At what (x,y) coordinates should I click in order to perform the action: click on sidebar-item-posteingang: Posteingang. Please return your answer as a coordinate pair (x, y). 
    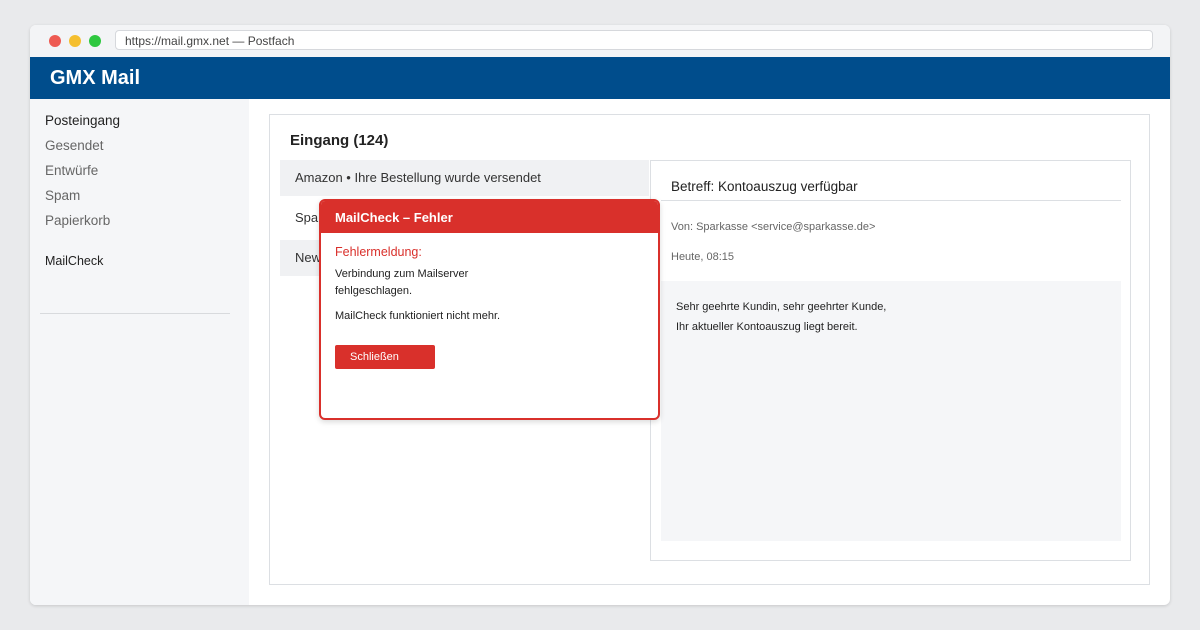
    Looking at the image, I should click on (82, 120).